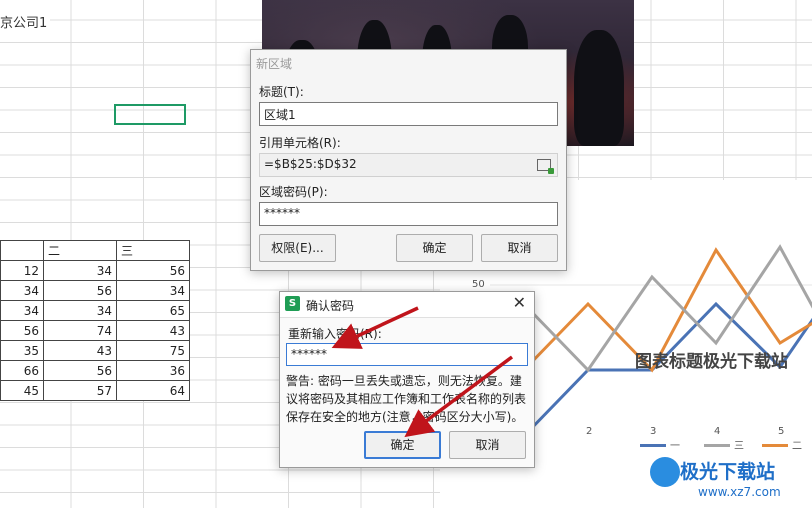 Image resolution: width=812 pixels, height=508 pixels. Describe the element at coordinates (153, 350) in the screenshot. I see `table-cell: 75` at that location.